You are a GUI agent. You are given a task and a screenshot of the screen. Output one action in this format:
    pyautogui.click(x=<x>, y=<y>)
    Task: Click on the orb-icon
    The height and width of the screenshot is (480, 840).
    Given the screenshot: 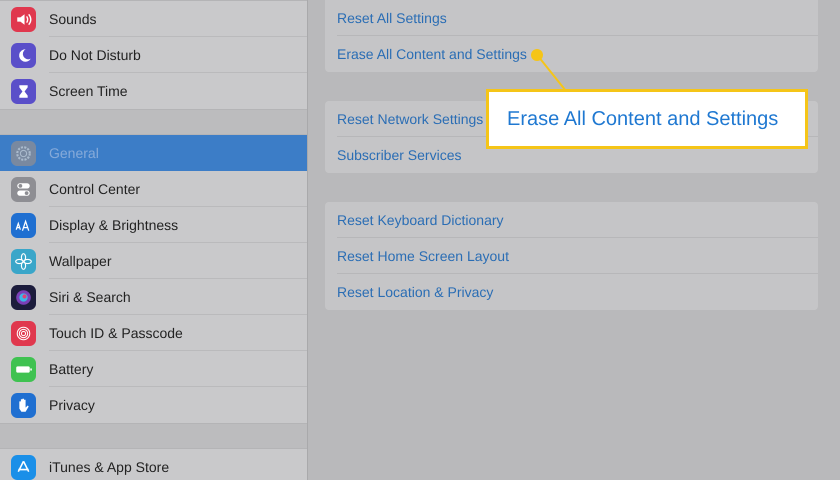 What is the action you would take?
    pyautogui.click(x=23, y=297)
    